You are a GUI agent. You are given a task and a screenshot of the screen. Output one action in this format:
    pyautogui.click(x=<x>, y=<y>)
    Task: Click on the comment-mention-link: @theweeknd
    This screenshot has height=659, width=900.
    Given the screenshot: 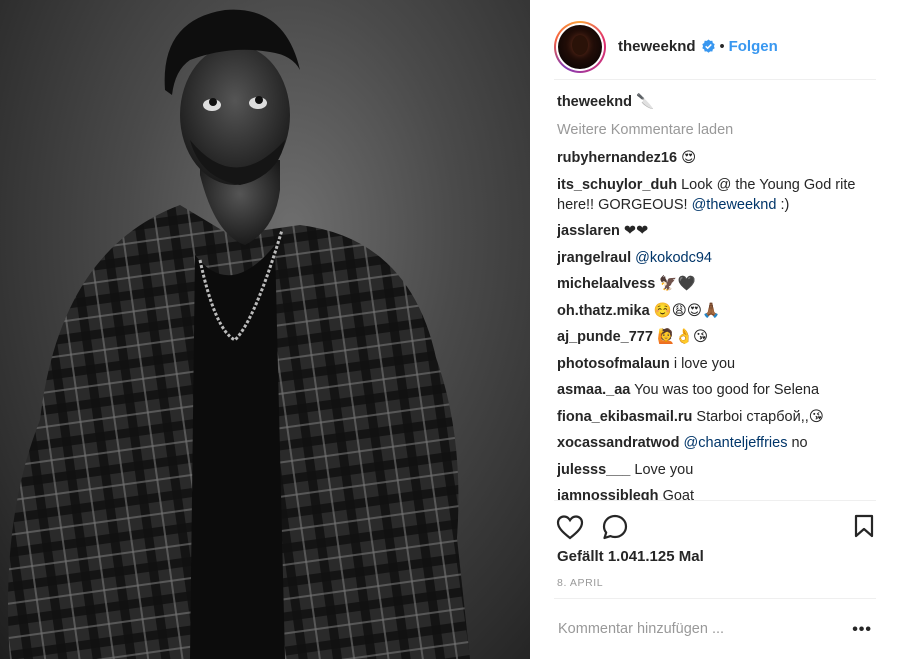 What is the action you would take?
    pyautogui.click(x=734, y=205)
    